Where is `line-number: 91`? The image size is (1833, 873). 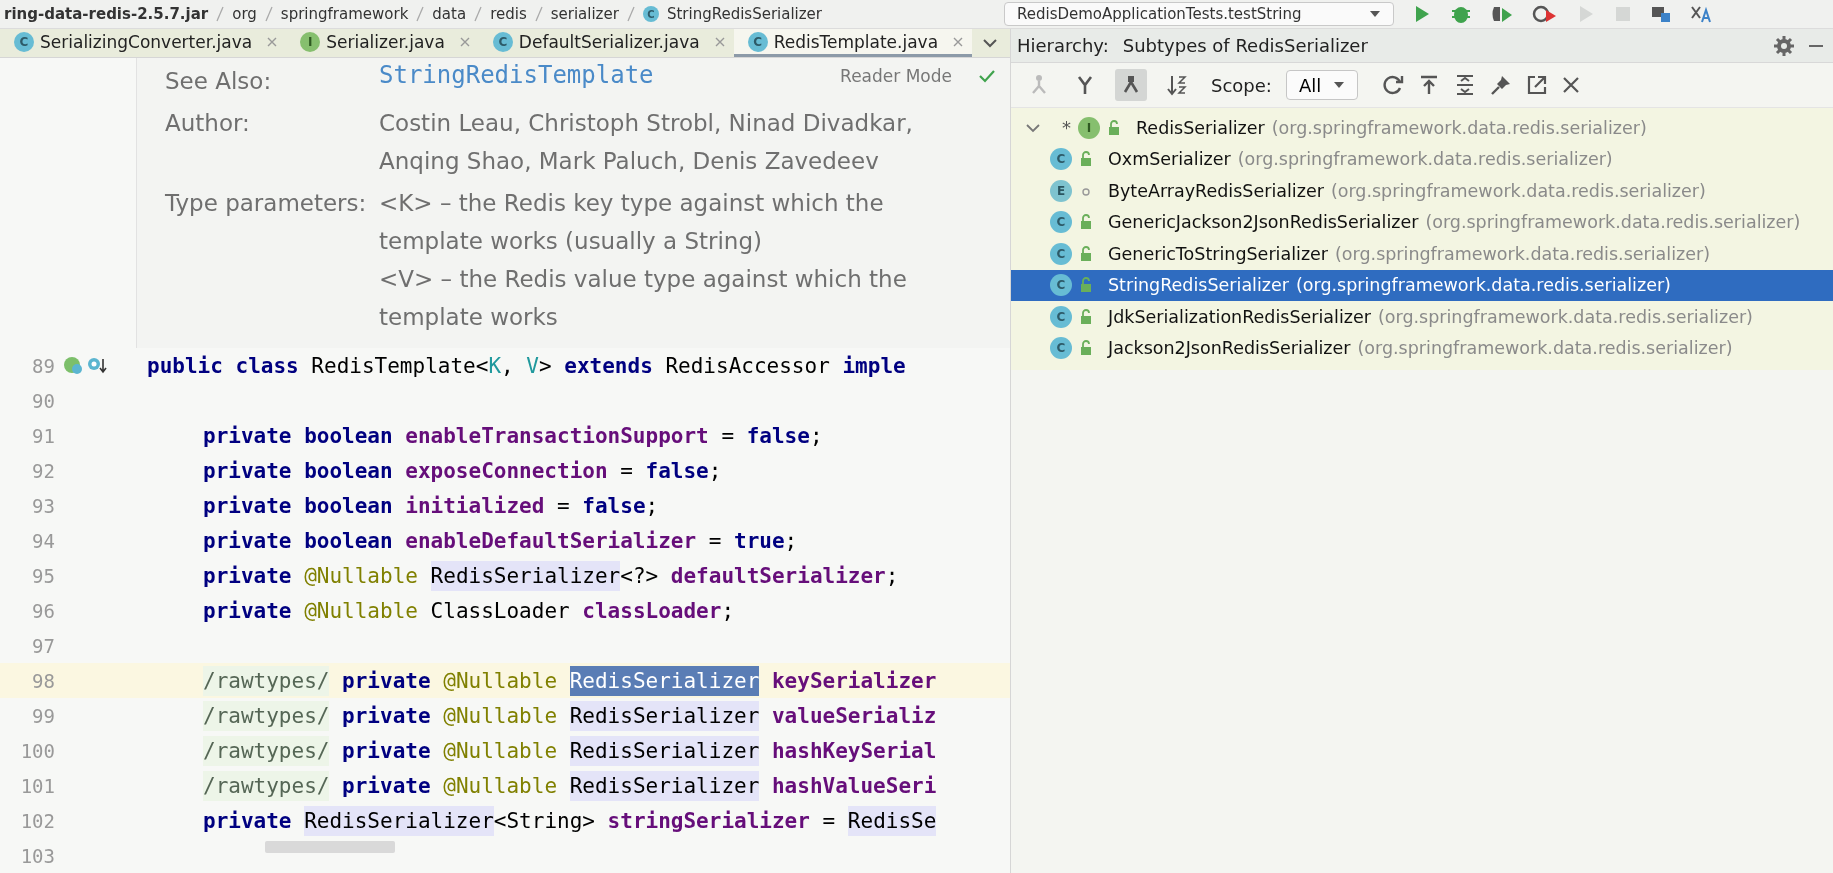
line-number: 91 is located at coordinates (43, 435).